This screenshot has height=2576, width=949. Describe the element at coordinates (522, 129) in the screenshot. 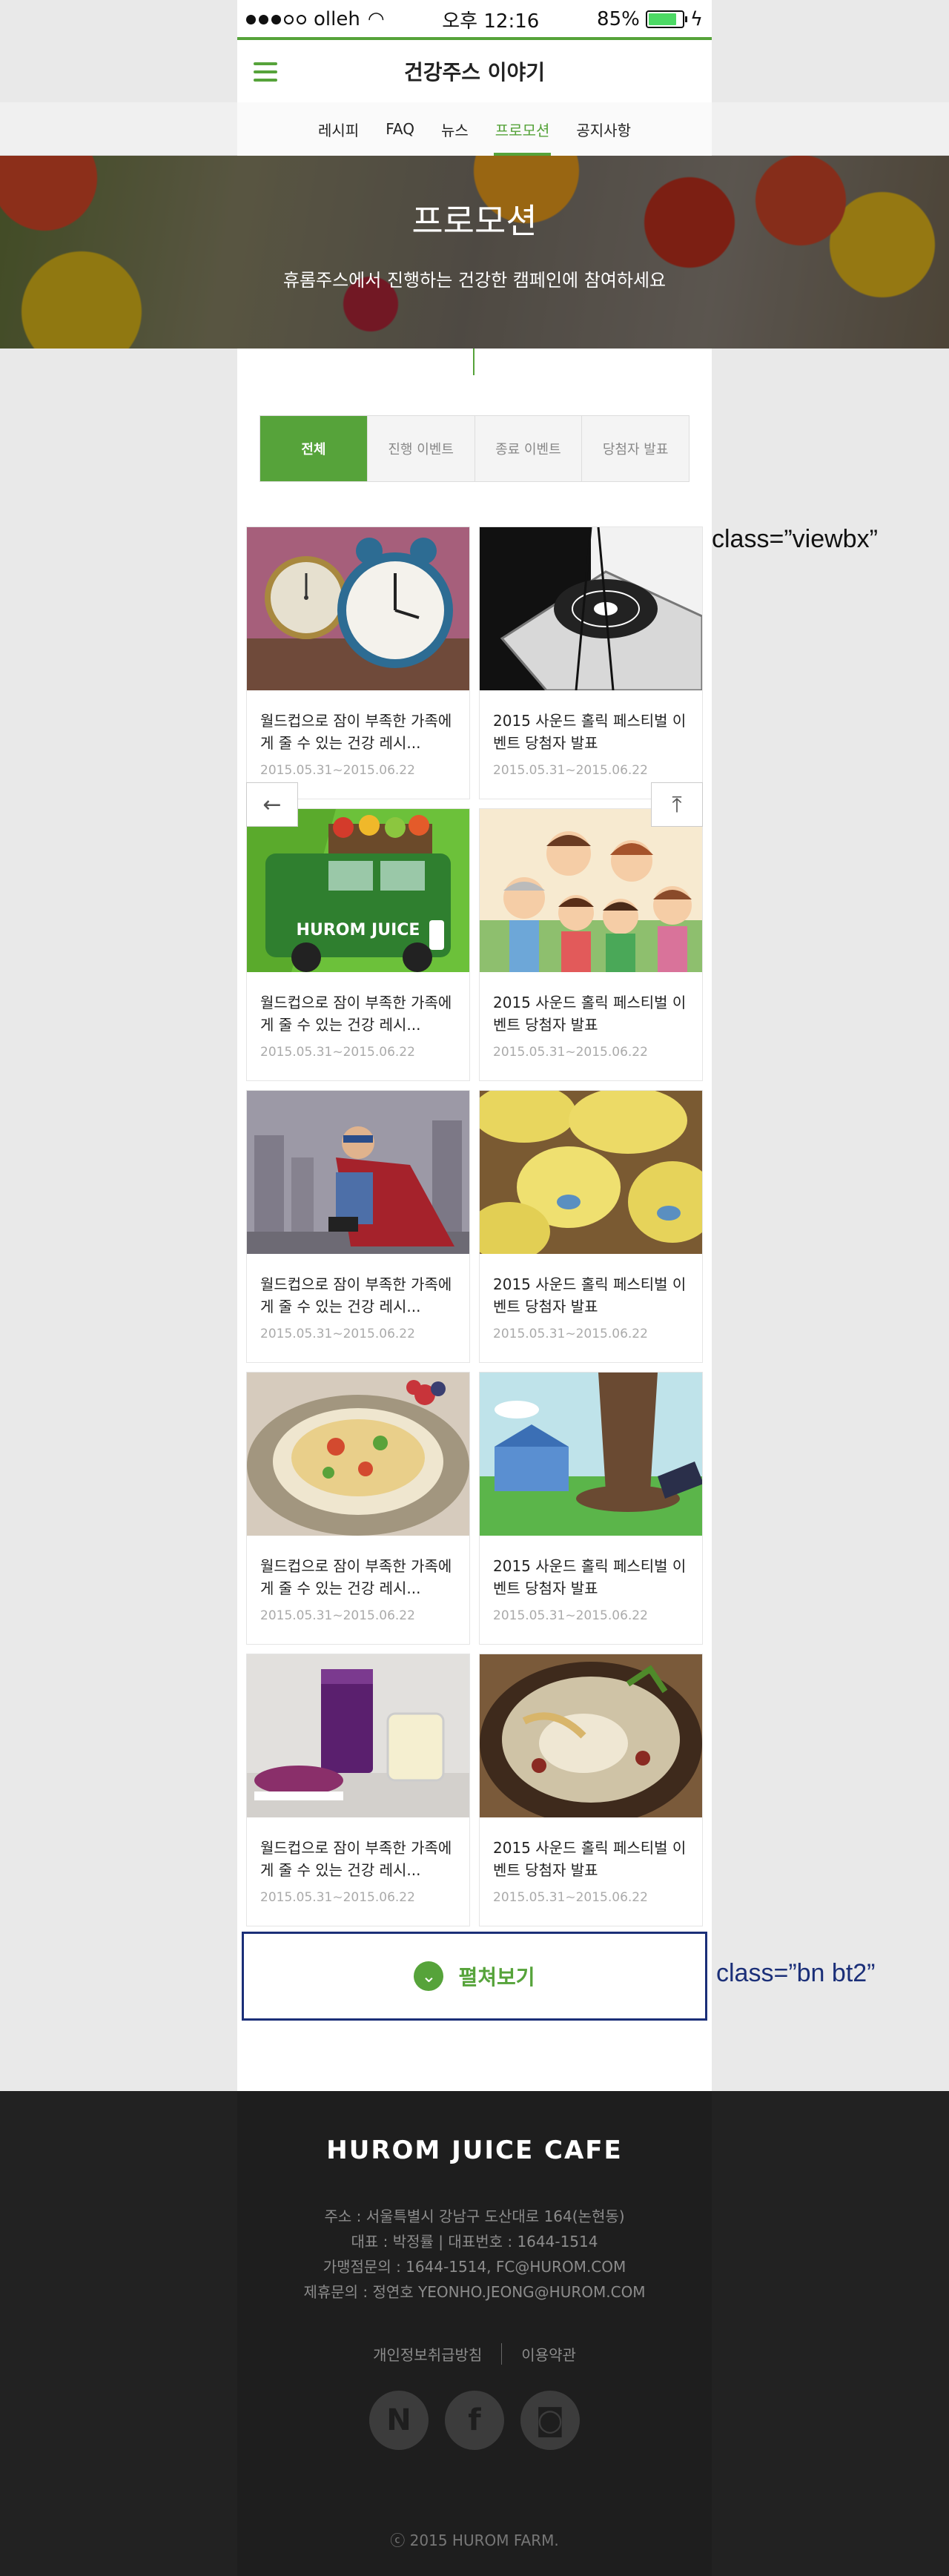

I see `subnav-item-promotion: 프로모션` at that location.